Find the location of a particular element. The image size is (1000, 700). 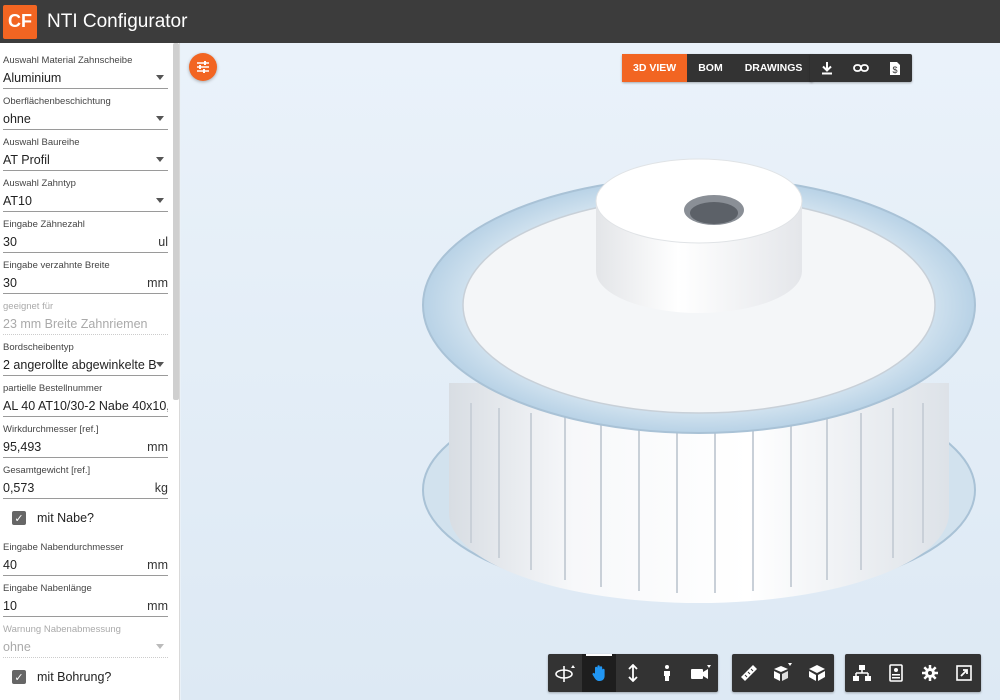

pan-hand-icon is located at coordinates (598, 673).